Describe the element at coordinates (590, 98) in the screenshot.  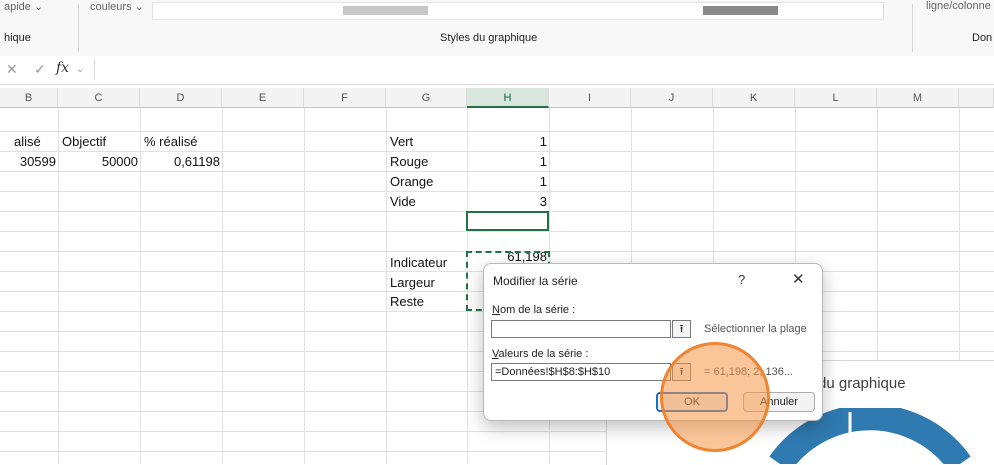
I see `column-header: I` at that location.